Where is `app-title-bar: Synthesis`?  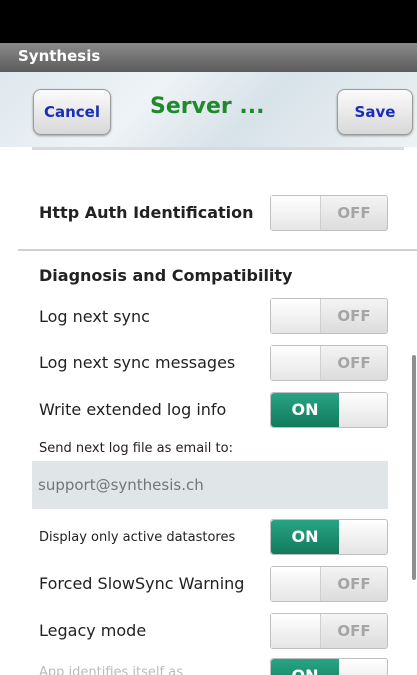 app-title-bar: Synthesis is located at coordinates (208, 57).